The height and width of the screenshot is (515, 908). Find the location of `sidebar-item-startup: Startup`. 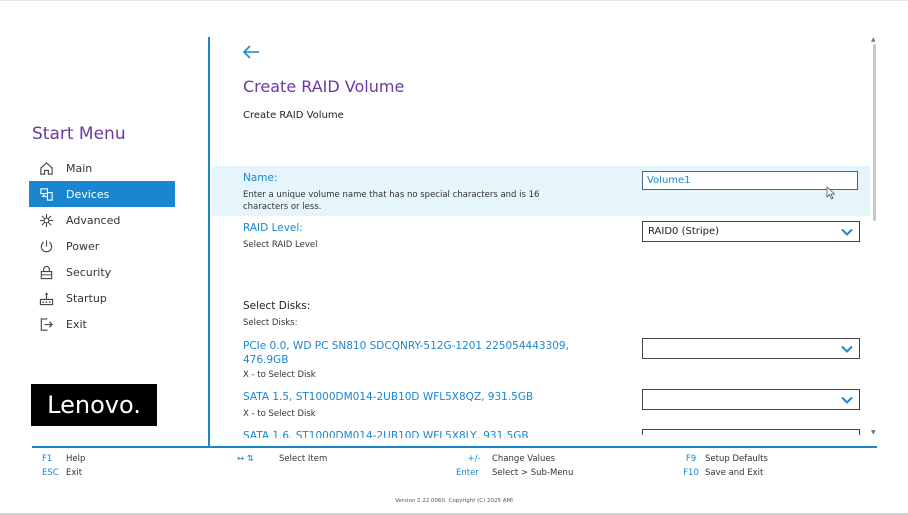

sidebar-item-startup: Startup is located at coordinates (102, 298).